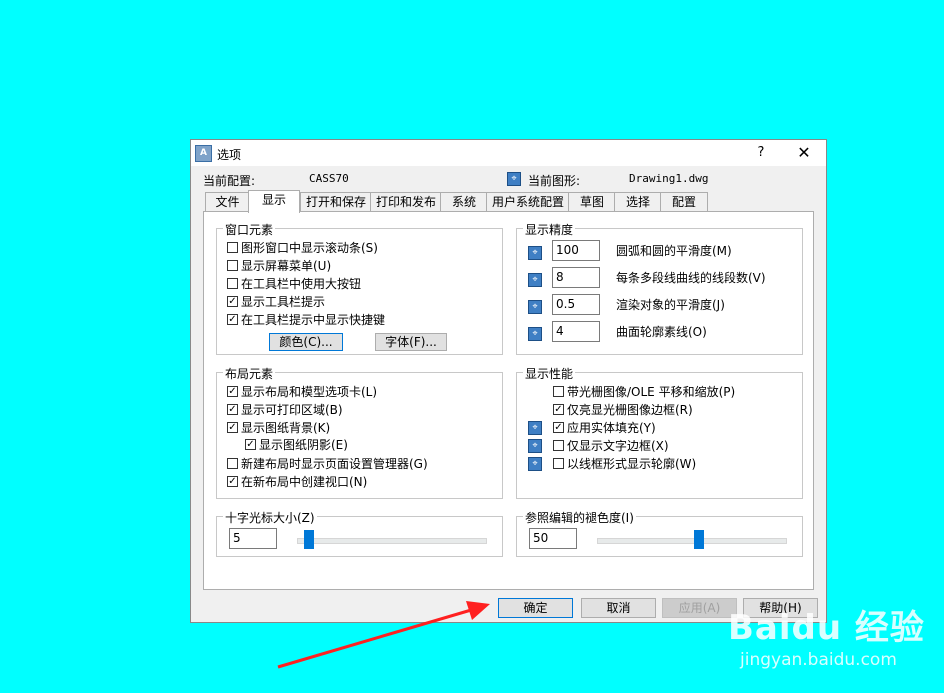 This screenshot has width=944, height=693. Describe the element at coordinates (383, 635) in the screenshot. I see `annotation-arrow` at that location.